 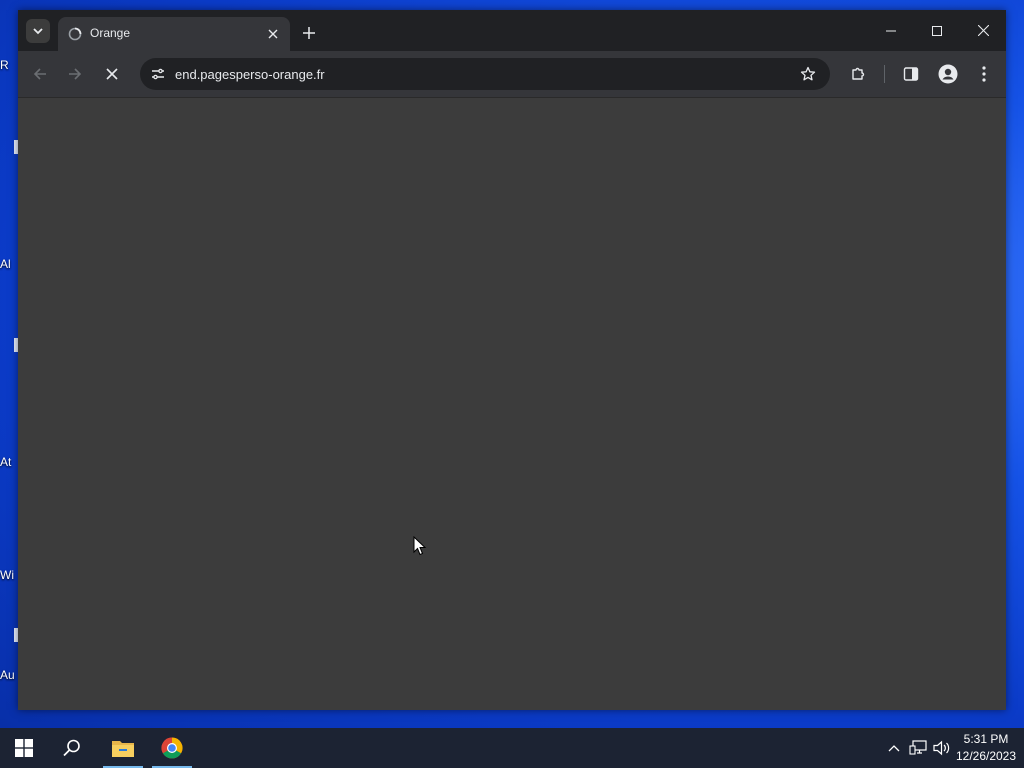 I want to click on show-hidden-icons-button, so click(x=894, y=748).